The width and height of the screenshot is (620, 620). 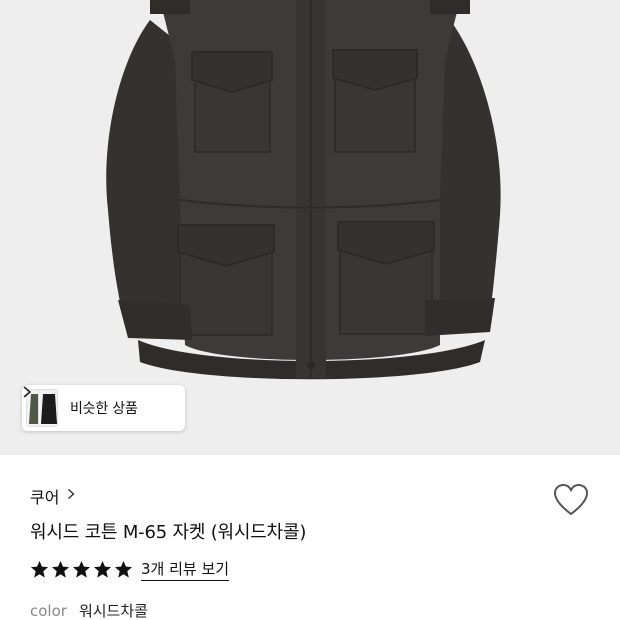 I want to click on view-reviews-link: 3개 리뷰 보기, so click(x=185, y=569).